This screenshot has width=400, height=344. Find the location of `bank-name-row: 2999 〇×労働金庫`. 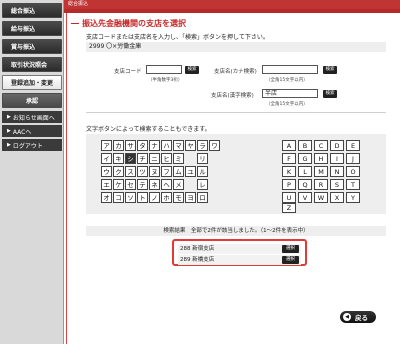

bank-name-row: 2999 〇×労働金庫 is located at coordinates (236, 47).